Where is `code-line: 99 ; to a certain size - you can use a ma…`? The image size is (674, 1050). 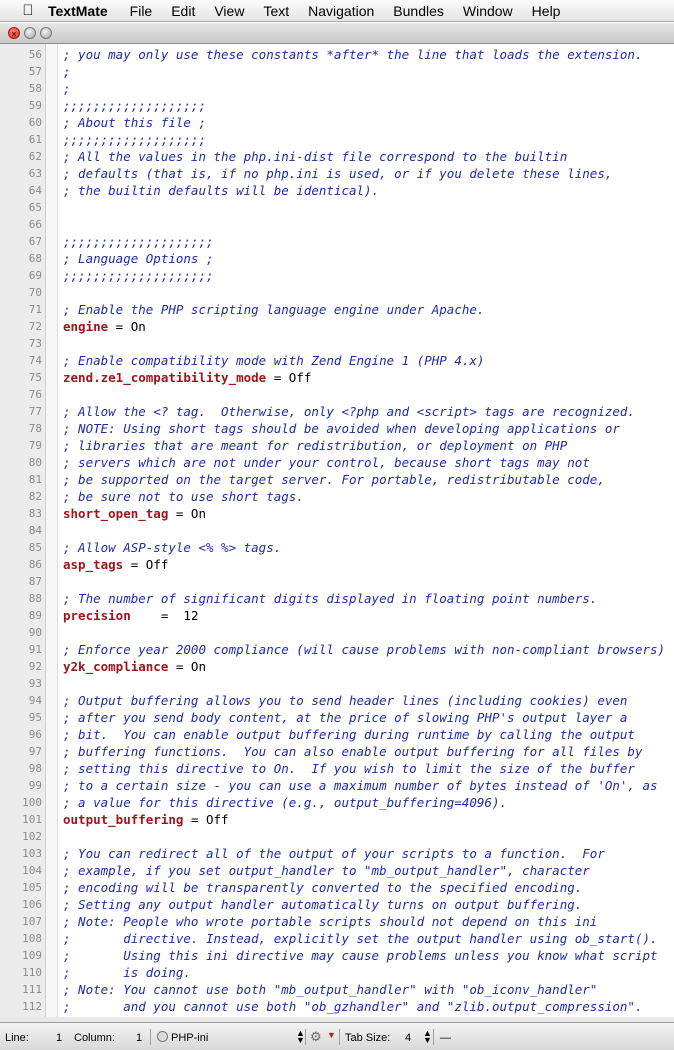 code-line: 99 ; to a certain size - you can use a ma… is located at coordinates (337, 785).